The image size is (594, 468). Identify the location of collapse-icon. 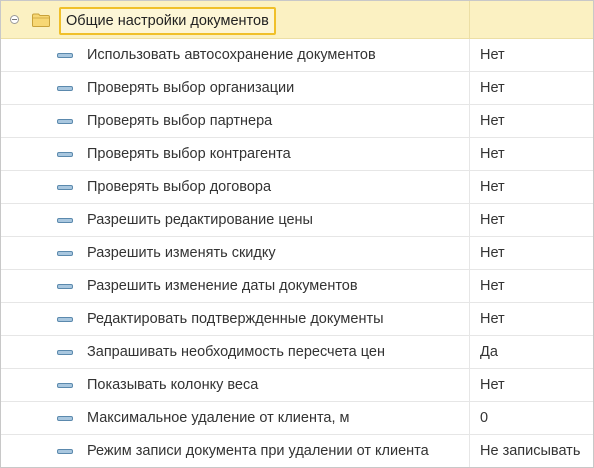
(14, 19).